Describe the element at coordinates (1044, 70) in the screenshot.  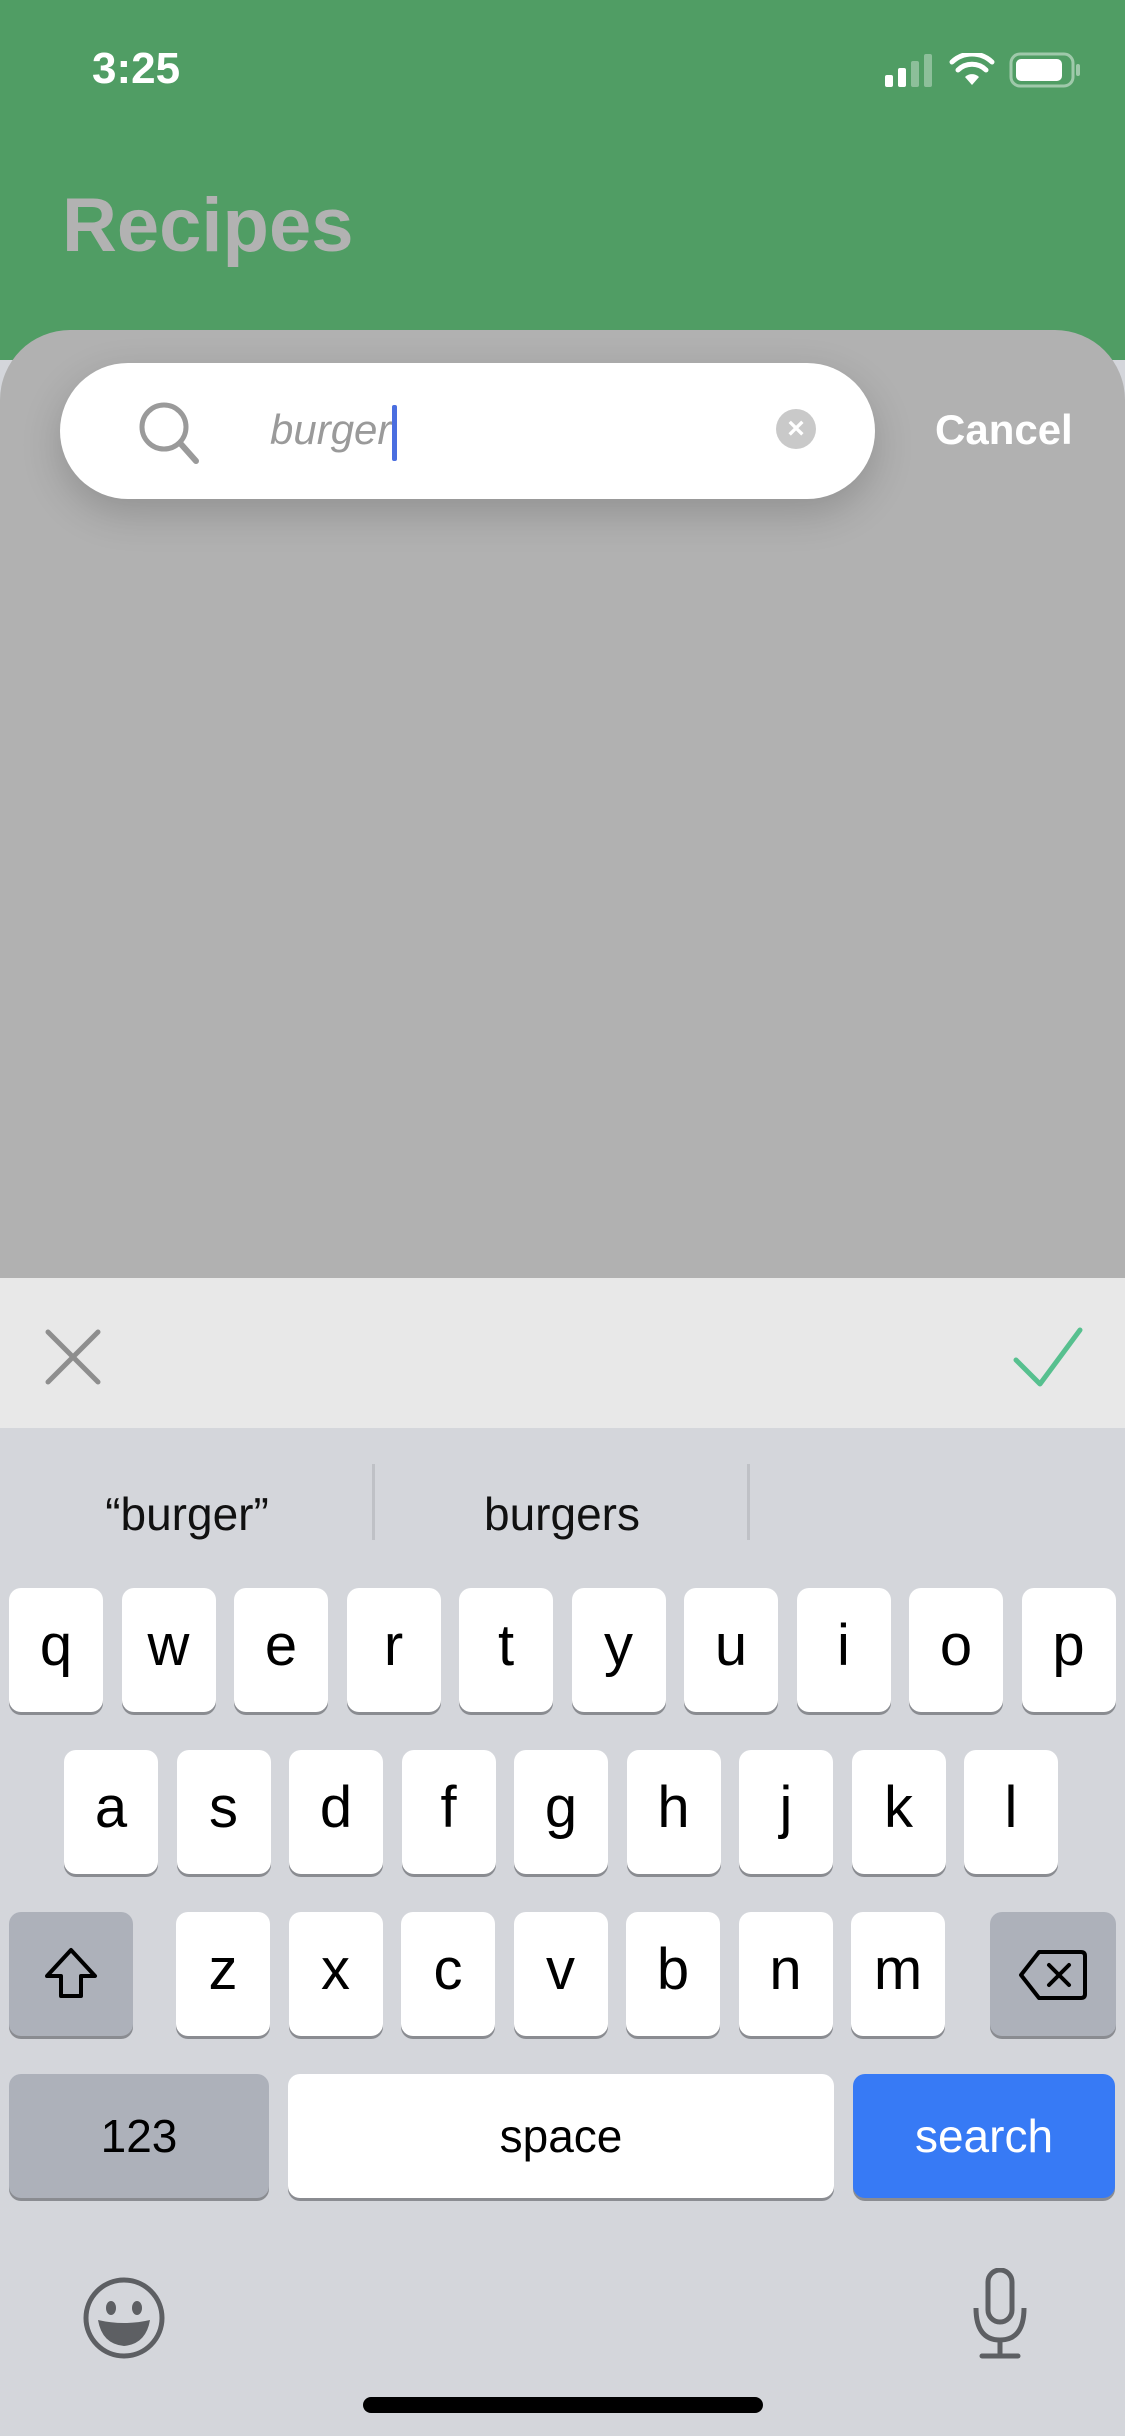
I see `battery-icon` at that location.